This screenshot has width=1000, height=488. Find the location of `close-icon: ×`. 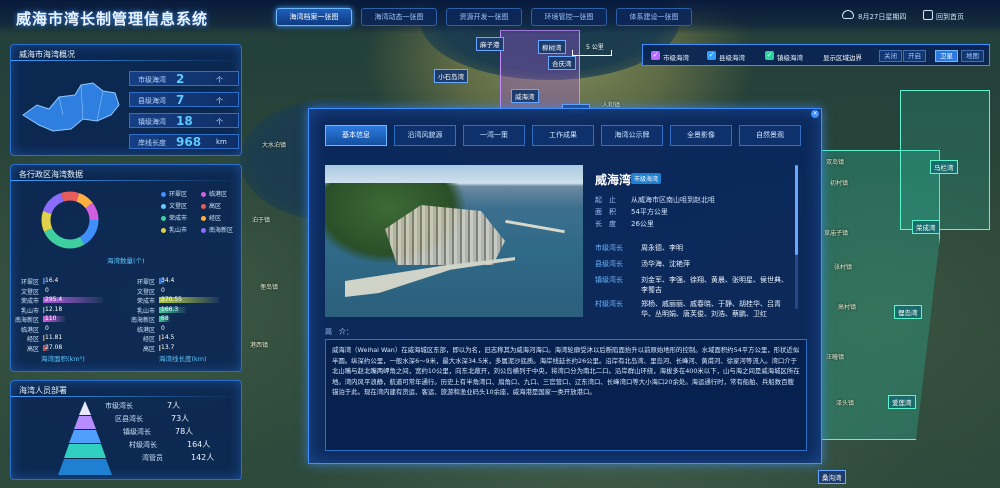

close-icon: × is located at coordinates (815, 114).